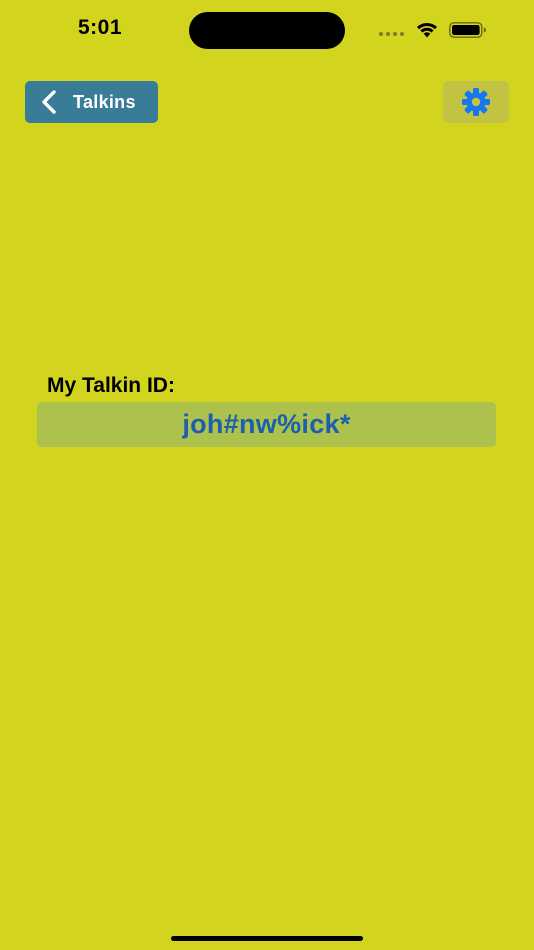 The width and height of the screenshot is (534, 950). What do you see at coordinates (104, 101) in the screenshot?
I see `back-button-label: Talkins` at bounding box center [104, 101].